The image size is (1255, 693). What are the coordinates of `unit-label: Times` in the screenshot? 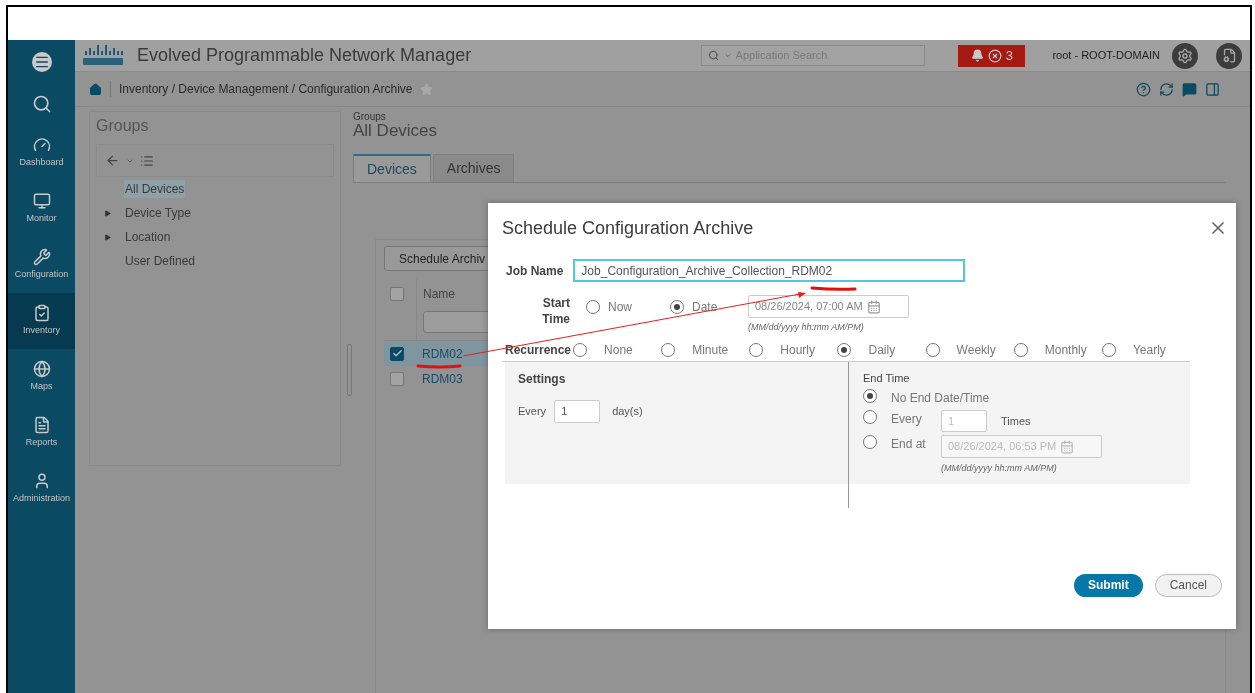 It's located at (1016, 421).